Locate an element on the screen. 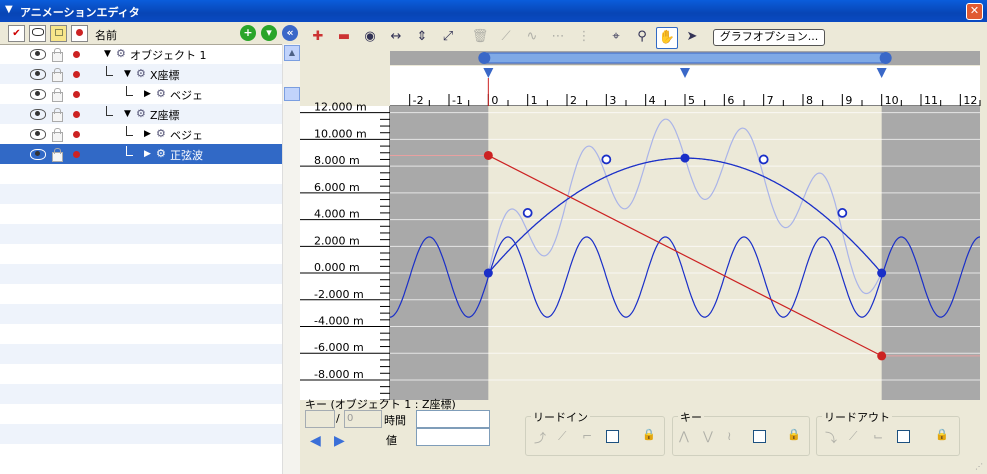 This screenshot has height=474, width=987. lead-in-linear-icon: ⟋ is located at coordinates (562, 436).